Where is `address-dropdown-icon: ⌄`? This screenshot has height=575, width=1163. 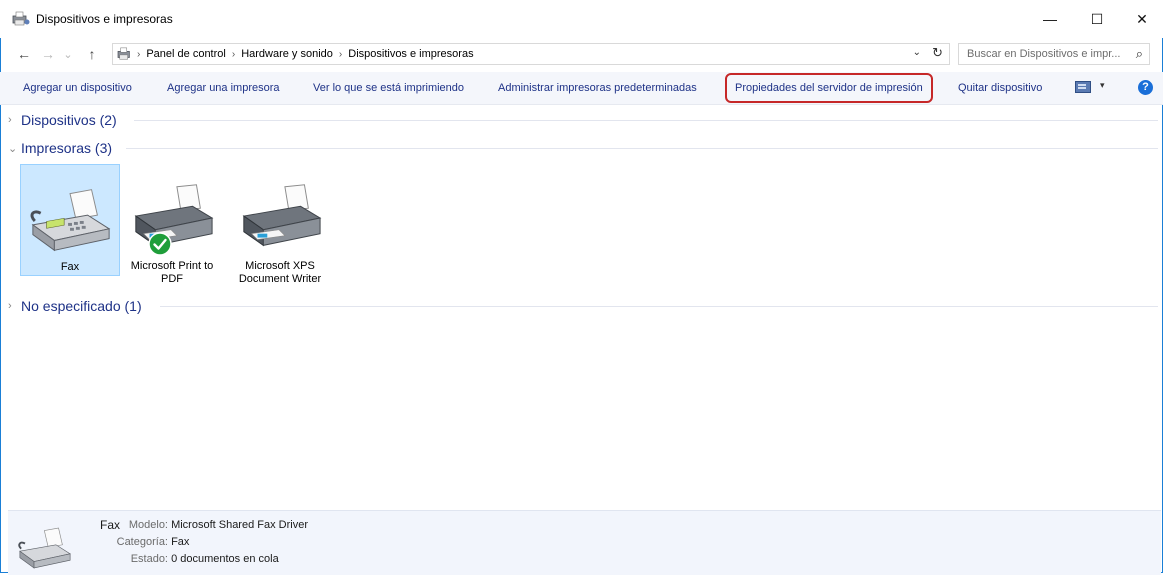 address-dropdown-icon: ⌄ is located at coordinates (917, 52).